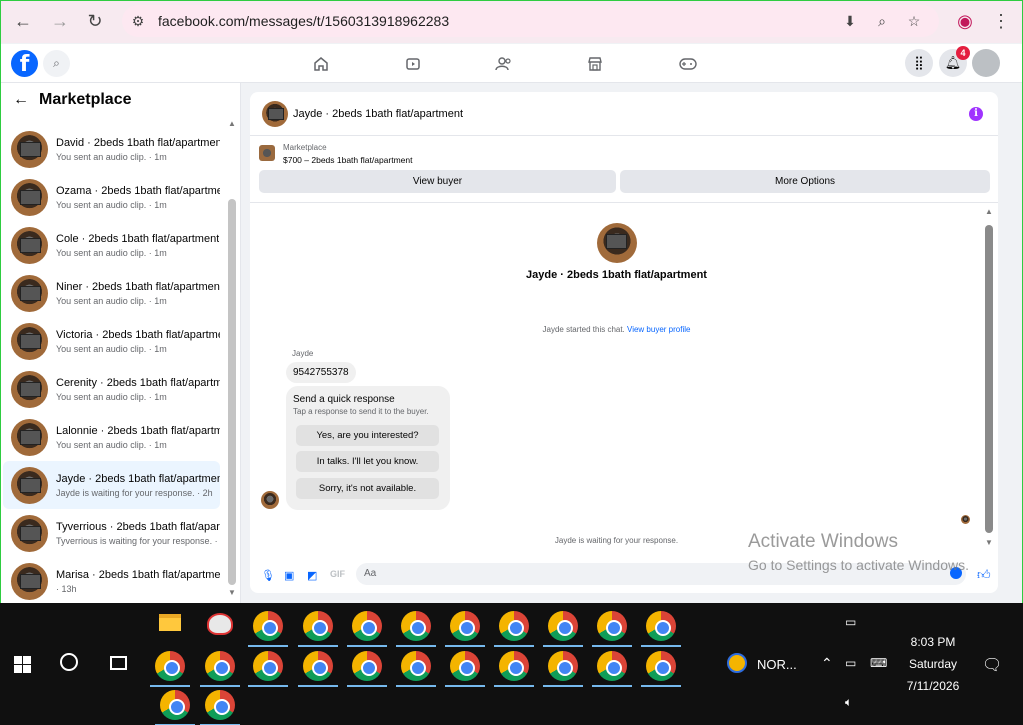 The width and height of the screenshot is (1023, 725). I want to click on home-icon, so click(321, 64).